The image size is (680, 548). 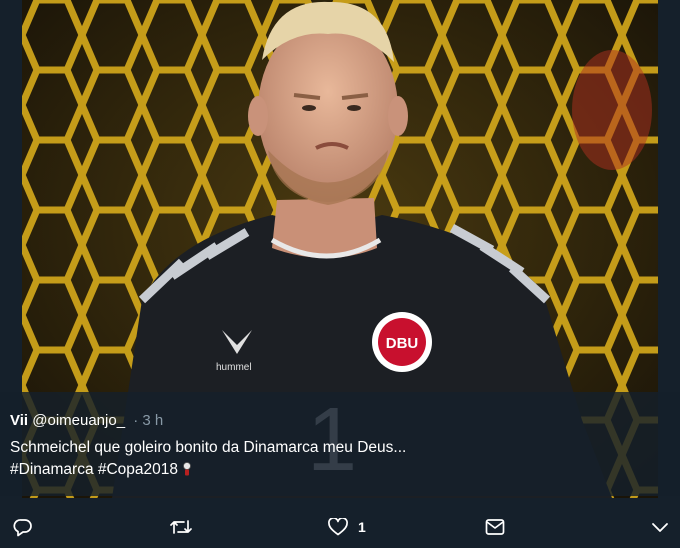 I want to click on tweet-hashtags: #Dinamarca #Copa2018, so click(x=101, y=470).